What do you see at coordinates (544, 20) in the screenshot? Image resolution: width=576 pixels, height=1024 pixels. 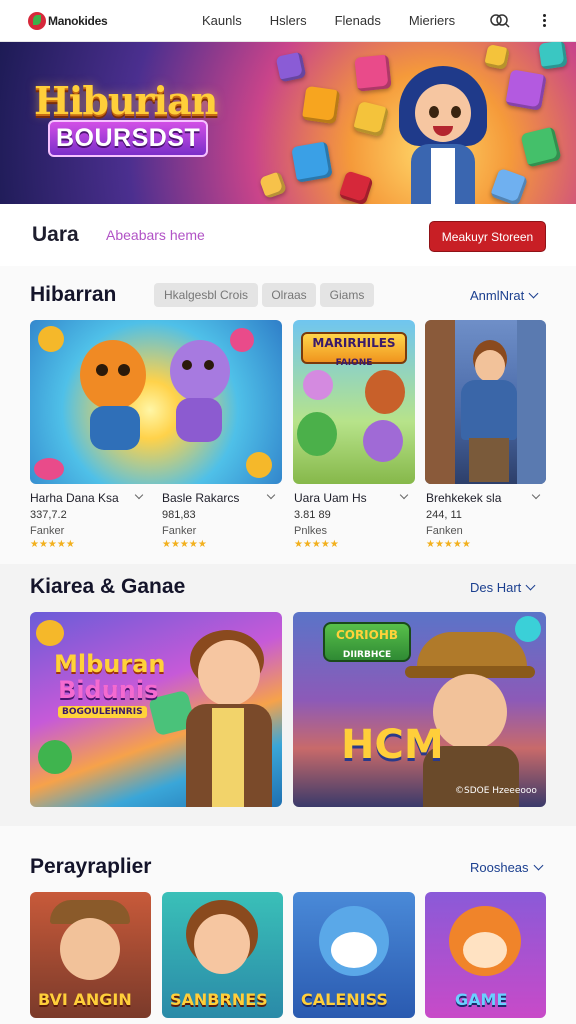 I see `more-vertical-icon` at bounding box center [544, 20].